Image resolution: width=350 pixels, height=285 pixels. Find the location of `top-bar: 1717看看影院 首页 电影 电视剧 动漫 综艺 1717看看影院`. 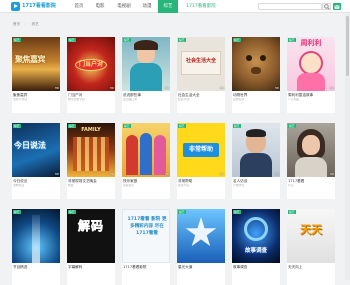

top-bar: 1717看看影院 首页 电影 电视剧 动漫 综艺 1717看看影院 is located at coordinates (175, 6).